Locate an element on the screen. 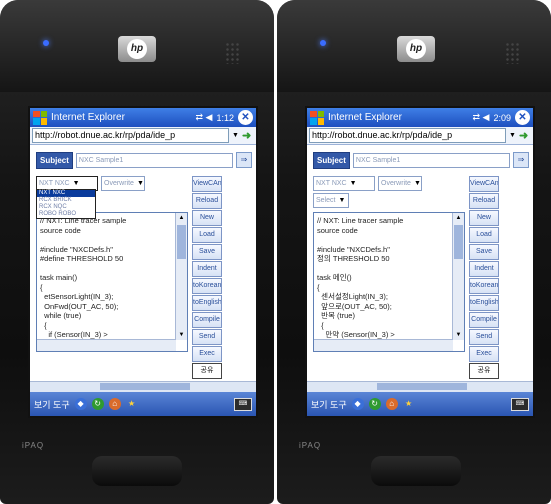 The height and width of the screenshot is (504, 551). title-bar: Internet Explorer ⇄ ◀︎ 2:09 ✕ is located at coordinates (420, 117).